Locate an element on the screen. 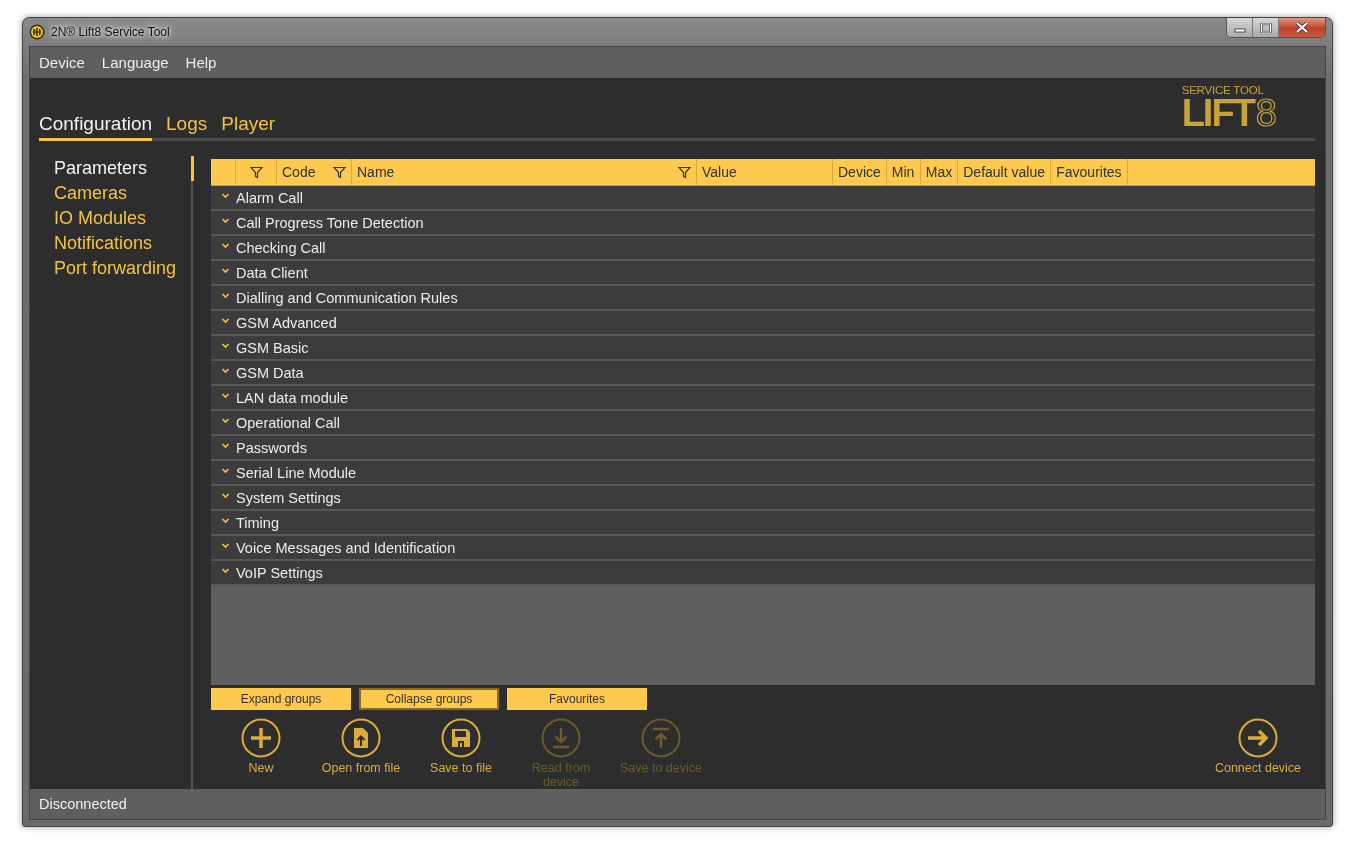 The width and height of the screenshot is (1351, 852). action-button: New is located at coordinates (261, 753).